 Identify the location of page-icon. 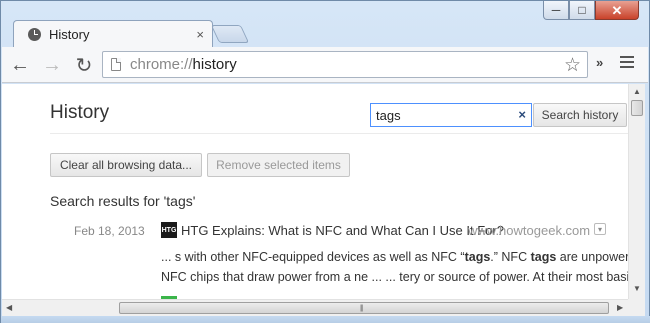
(116, 64).